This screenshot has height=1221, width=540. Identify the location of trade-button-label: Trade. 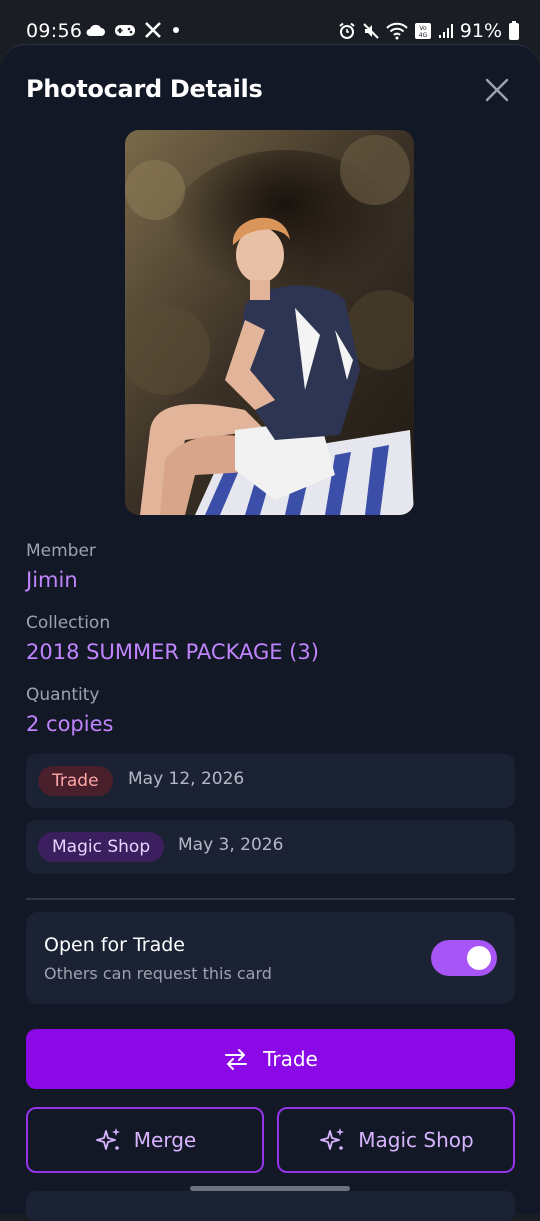
(290, 1059).